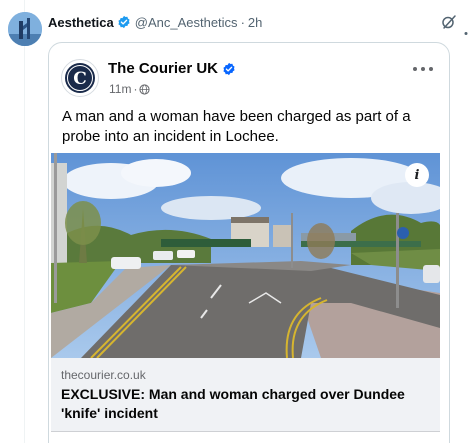 The image size is (470, 443). Describe the element at coordinates (163, 68) in the screenshot. I see `page-name: The Courier UK` at that location.